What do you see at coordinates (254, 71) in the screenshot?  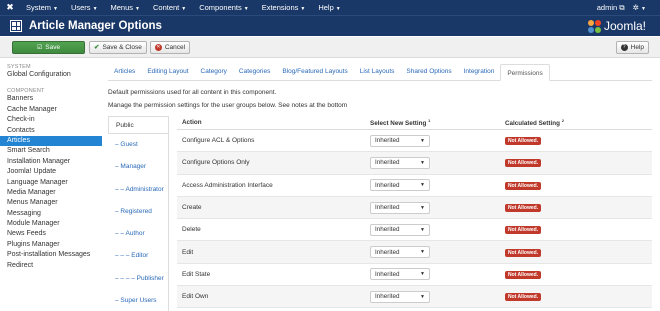 I see `tab-categories: Categories` at bounding box center [254, 71].